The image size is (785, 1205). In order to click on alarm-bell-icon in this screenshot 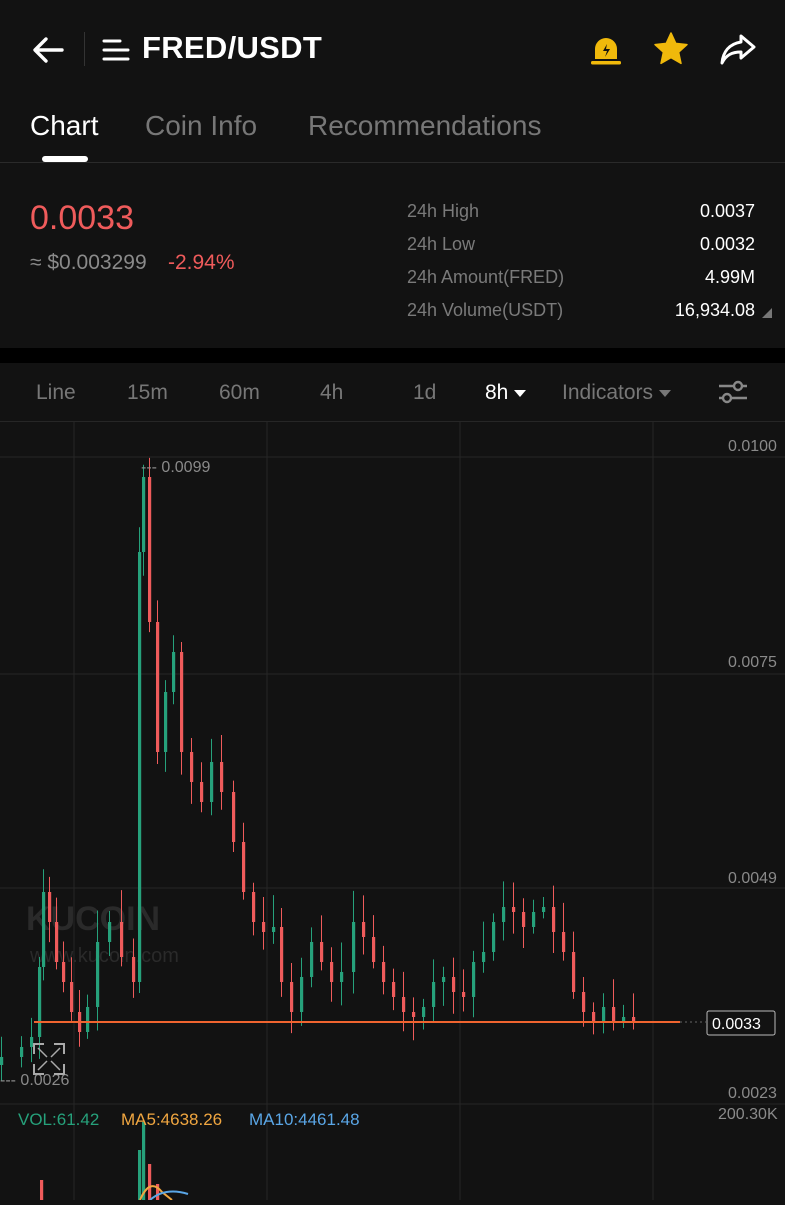, I will do `click(606, 50)`.